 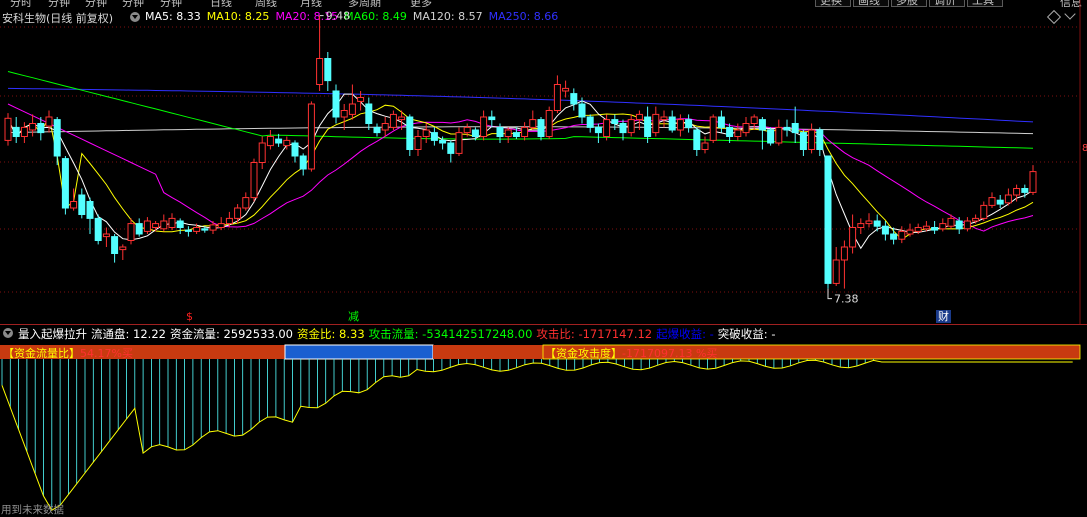 I want to click on fund-flow-ratio-label: 【资金流量比】54.17%买, so click(x=68, y=353).